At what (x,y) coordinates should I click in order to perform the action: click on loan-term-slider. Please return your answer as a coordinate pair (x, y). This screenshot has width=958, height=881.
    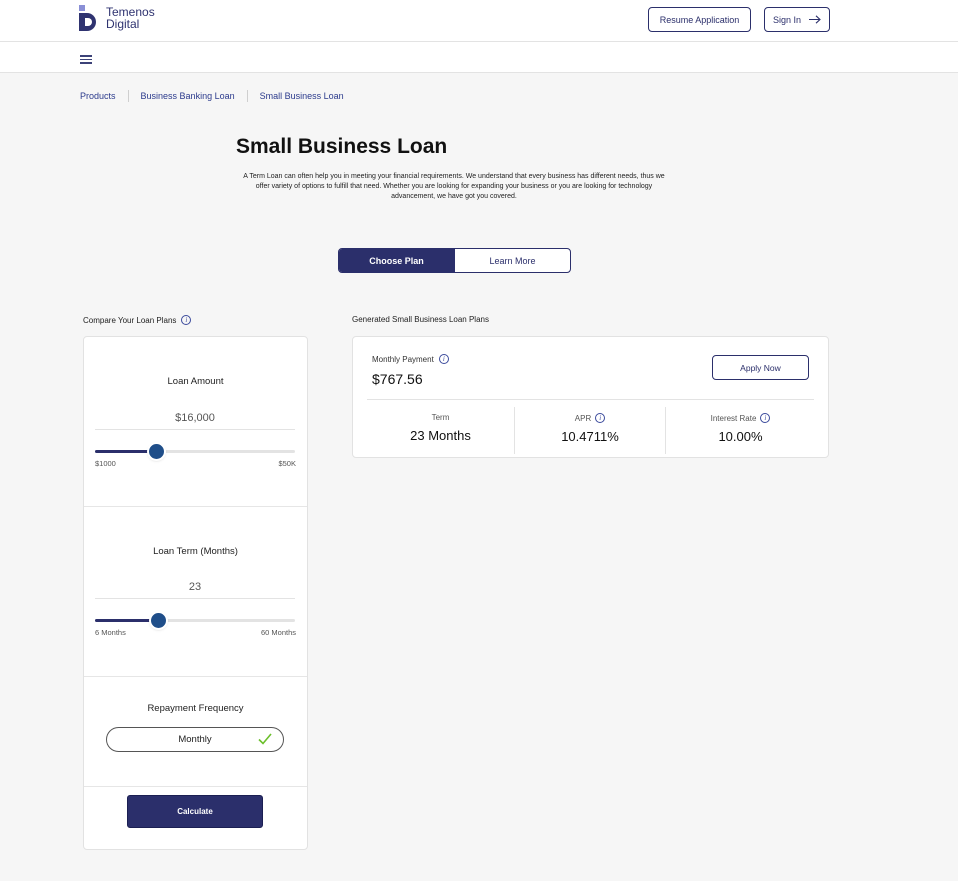
    Looking at the image, I should click on (195, 620).